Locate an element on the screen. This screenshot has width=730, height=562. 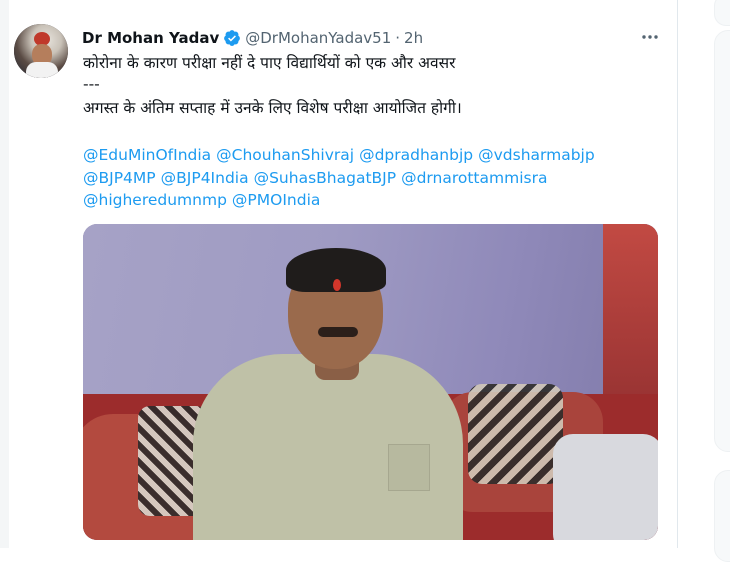
mentions-line-3: @higheredumnmp @PMOIndia is located at coordinates (204, 200).